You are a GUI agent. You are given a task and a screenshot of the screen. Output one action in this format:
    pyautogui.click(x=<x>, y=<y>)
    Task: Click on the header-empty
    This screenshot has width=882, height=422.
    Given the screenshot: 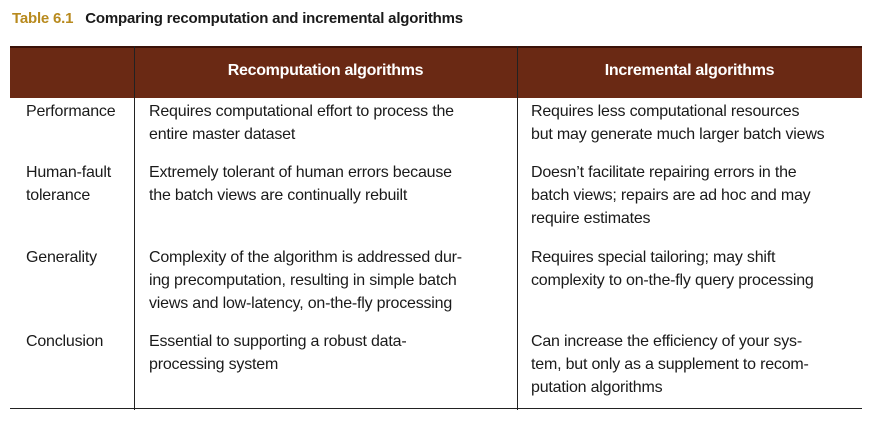 What is the action you would take?
    pyautogui.click(x=72, y=73)
    